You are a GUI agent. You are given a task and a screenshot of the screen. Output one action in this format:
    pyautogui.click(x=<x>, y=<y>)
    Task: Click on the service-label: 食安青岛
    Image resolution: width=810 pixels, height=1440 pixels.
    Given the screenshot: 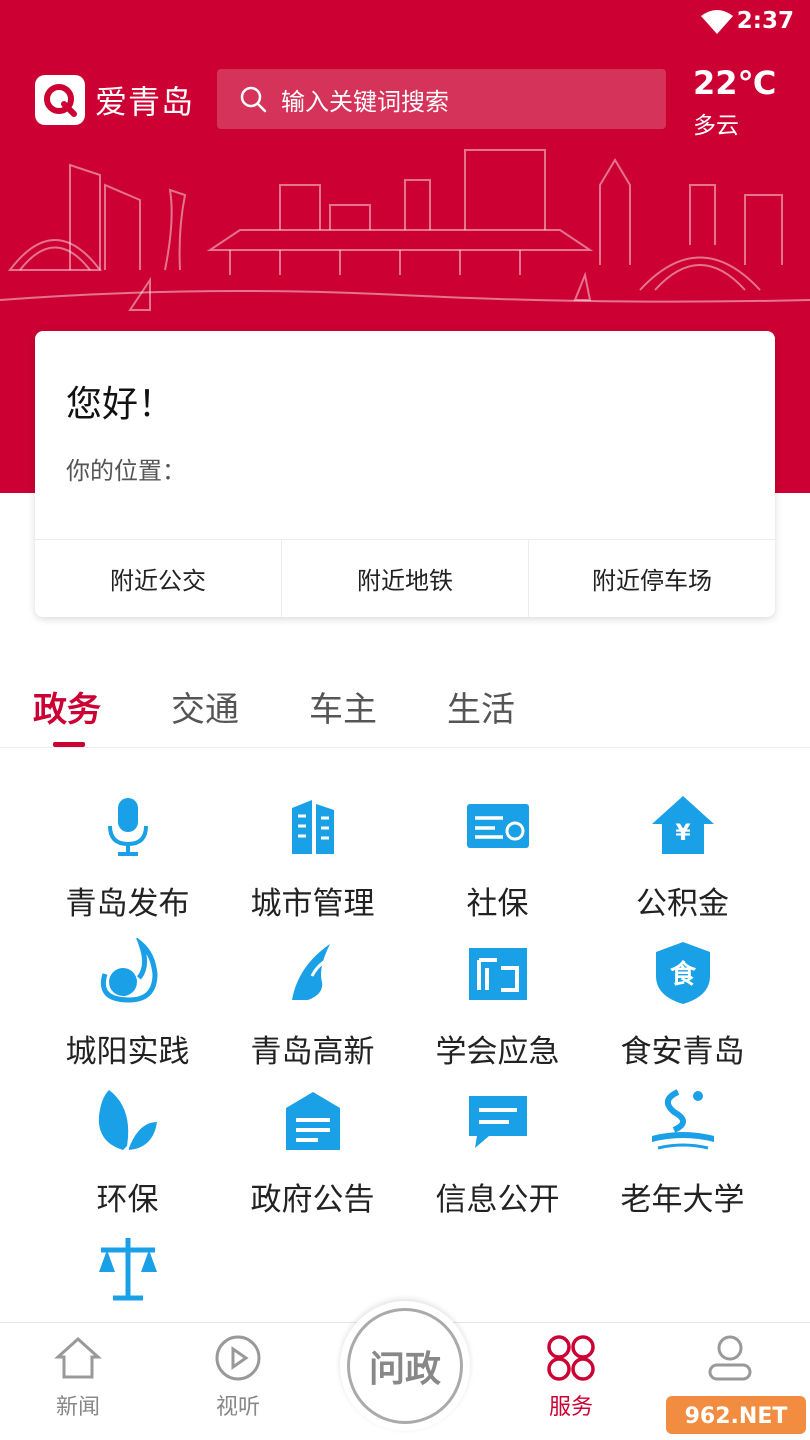 What is the action you would take?
    pyautogui.click(x=682, y=1052)
    